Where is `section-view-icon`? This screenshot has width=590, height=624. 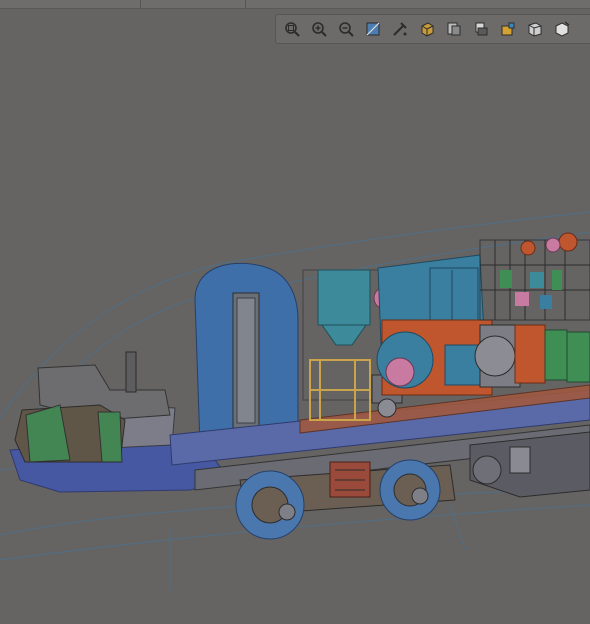
section-view-icon is located at coordinates (454, 29).